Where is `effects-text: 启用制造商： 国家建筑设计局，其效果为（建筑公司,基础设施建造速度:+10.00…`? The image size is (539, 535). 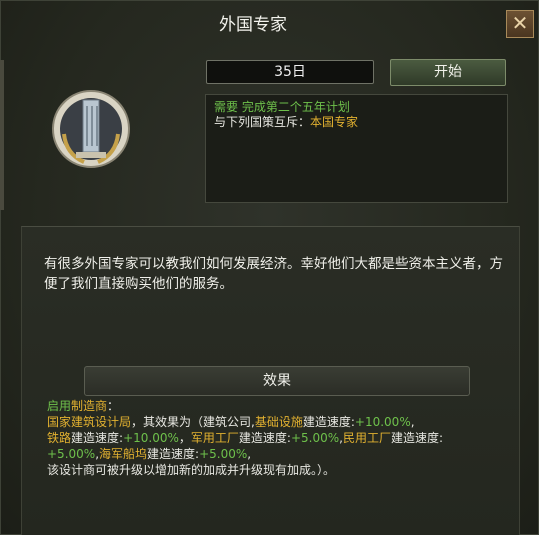
effects-text: 启用制造商： 国家建筑设计局，其效果为（建筑公司,基础设施建造速度:+10.00… is located at coordinates (282, 438).